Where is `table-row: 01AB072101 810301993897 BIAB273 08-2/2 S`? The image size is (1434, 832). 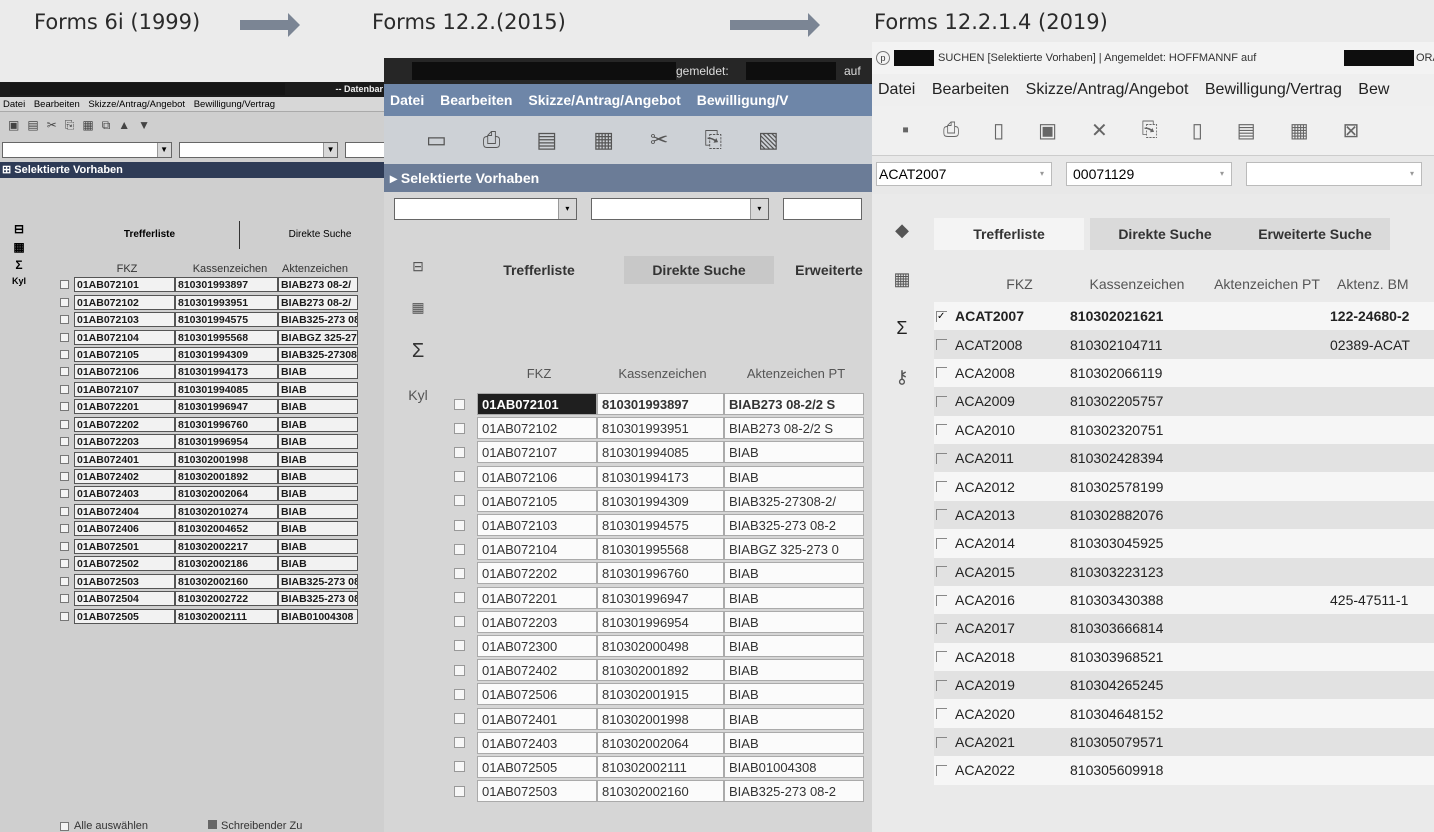 table-row: 01AB072101 810301993897 BIAB273 08-2/2 S is located at coordinates (659, 404).